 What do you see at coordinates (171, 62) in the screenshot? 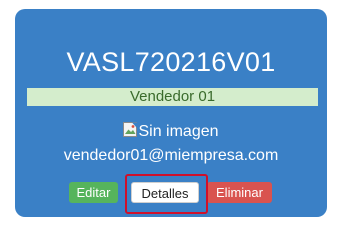
I see `user-code: VASL720216V01` at bounding box center [171, 62].